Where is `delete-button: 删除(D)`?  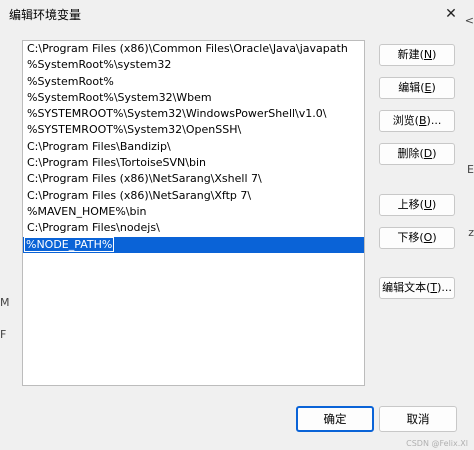
delete-button: 删除(D) is located at coordinates (417, 154).